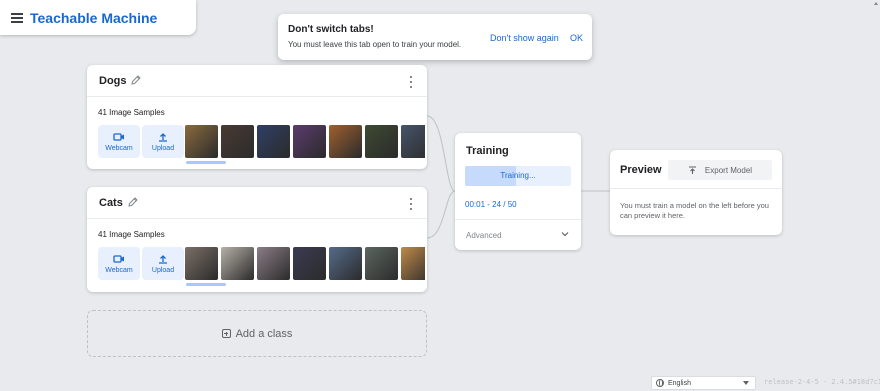  I want to click on menu-icon, so click(17, 17).